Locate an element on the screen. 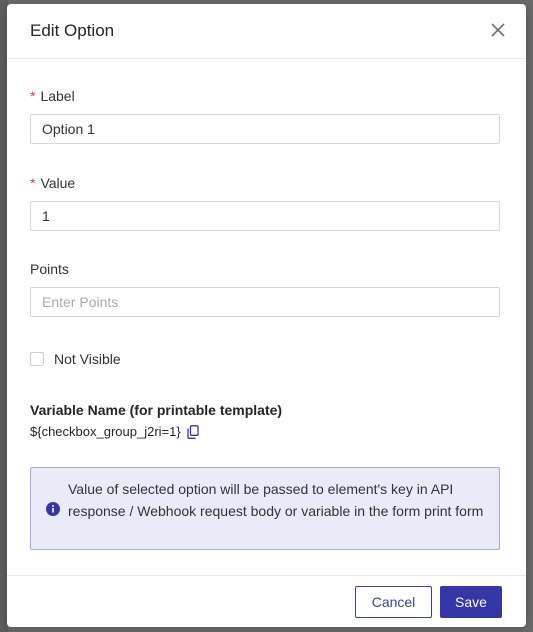 The image size is (533, 632). not-visible-checkbox is located at coordinates (37, 359).